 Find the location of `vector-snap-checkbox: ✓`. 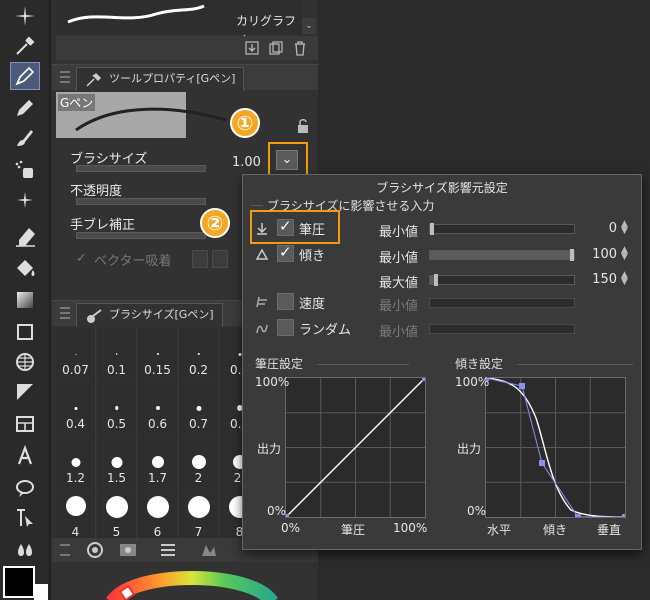

vector-snap-checkbox: ✓ is located at coordinates (82, 258).